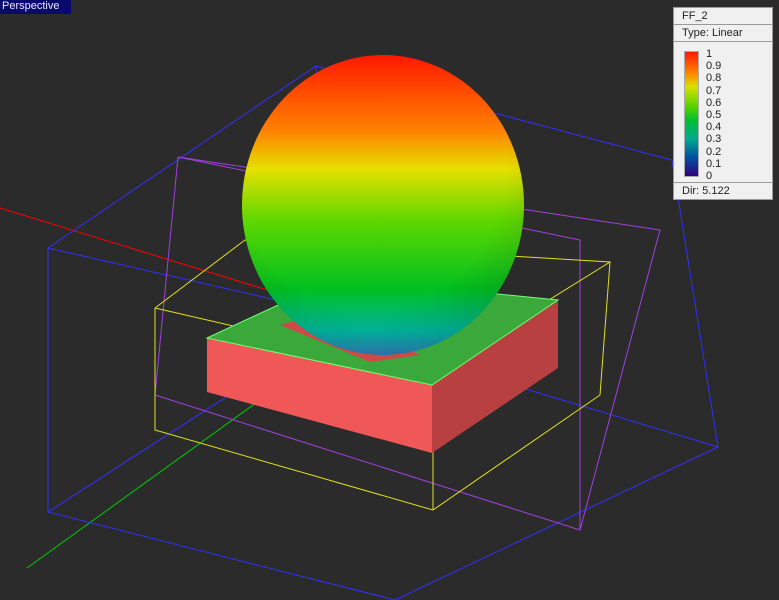 Image resolution: width=779 pixels, height=600 pixels. Describe the element at coordinates (691, 114) in the screenshot. I see `legend-colorbar` at that location.